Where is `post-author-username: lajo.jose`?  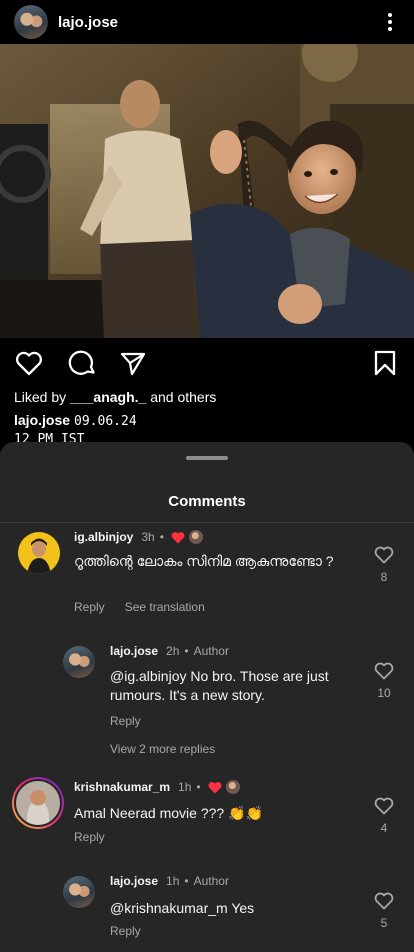
post-author-username: lajo.jose is located at coordinates (88, 22).